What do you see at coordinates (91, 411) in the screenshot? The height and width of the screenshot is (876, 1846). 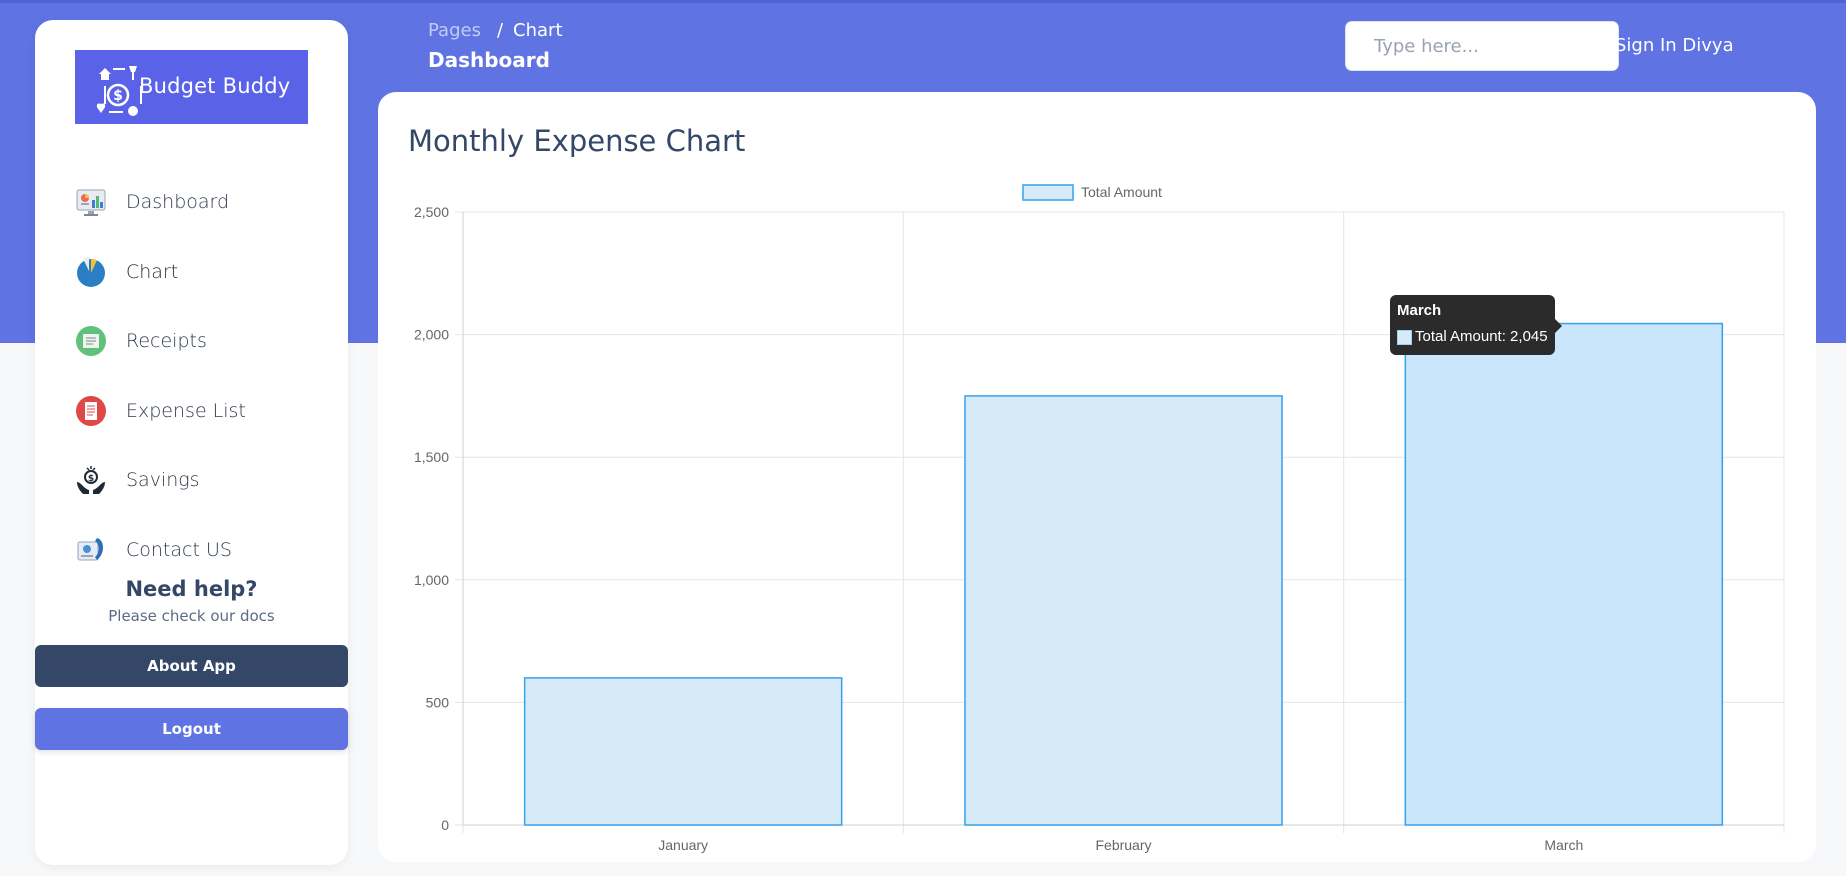 I see `expense-list-icon` at bounding box center [91, 411].